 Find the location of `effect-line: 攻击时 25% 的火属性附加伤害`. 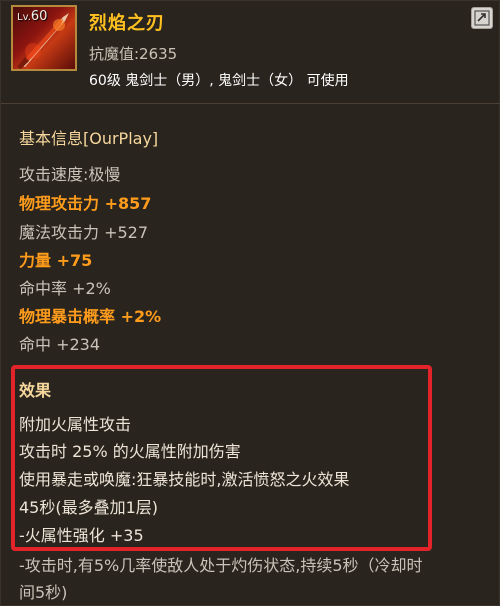

effect-line: 攻击时 25% 的火属性附加伤害 is located at coordinates (130, 451).